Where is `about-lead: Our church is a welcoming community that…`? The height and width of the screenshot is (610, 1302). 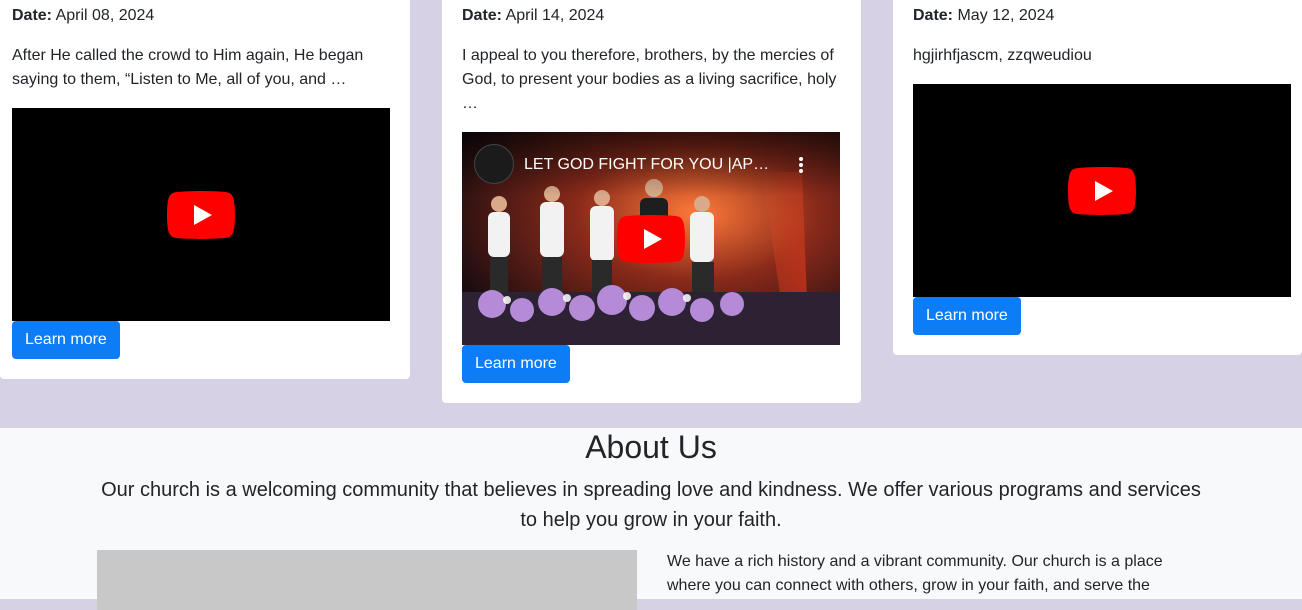
about-lead: Our church is a welcoming community that… is located at coordinates (651, 505).